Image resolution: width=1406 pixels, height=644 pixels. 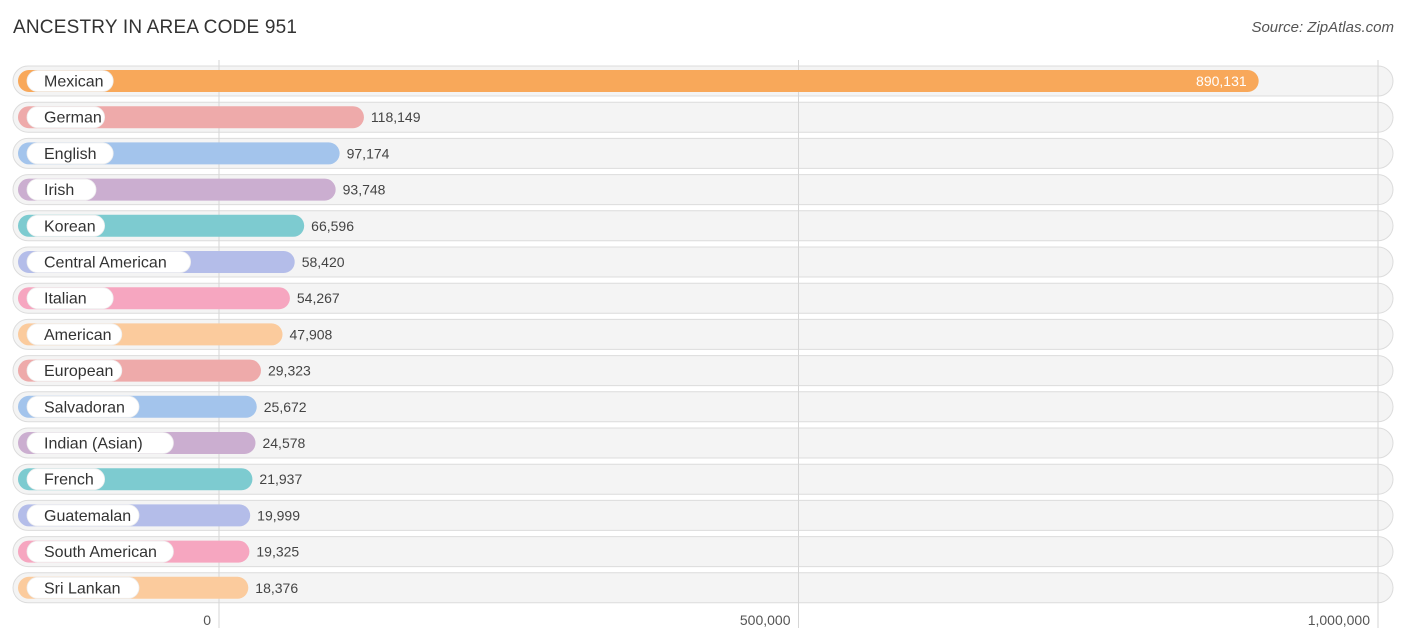 What do you see at coordinates (65, 299) in the screenshot?
I see `category-label: Italian` at bounding box center [65, 299].